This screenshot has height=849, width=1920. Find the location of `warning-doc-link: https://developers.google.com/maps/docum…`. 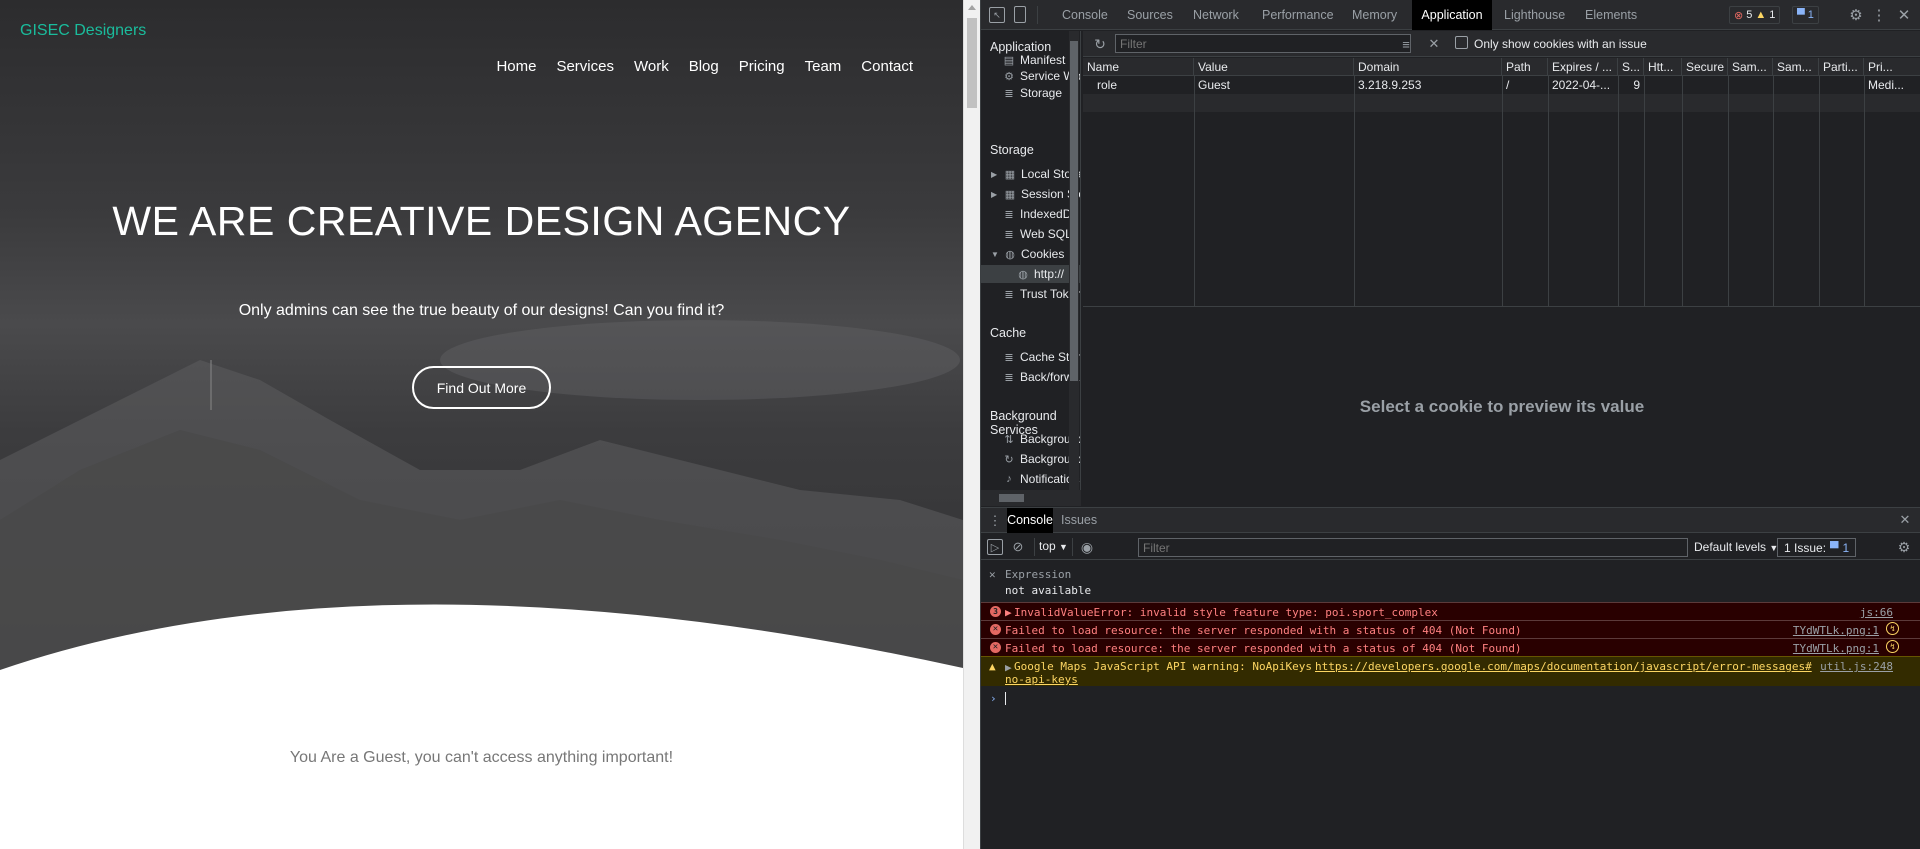

warning-doc-link: https://developers.google.com/maps/docum… is located at coordinates (1563, 666).